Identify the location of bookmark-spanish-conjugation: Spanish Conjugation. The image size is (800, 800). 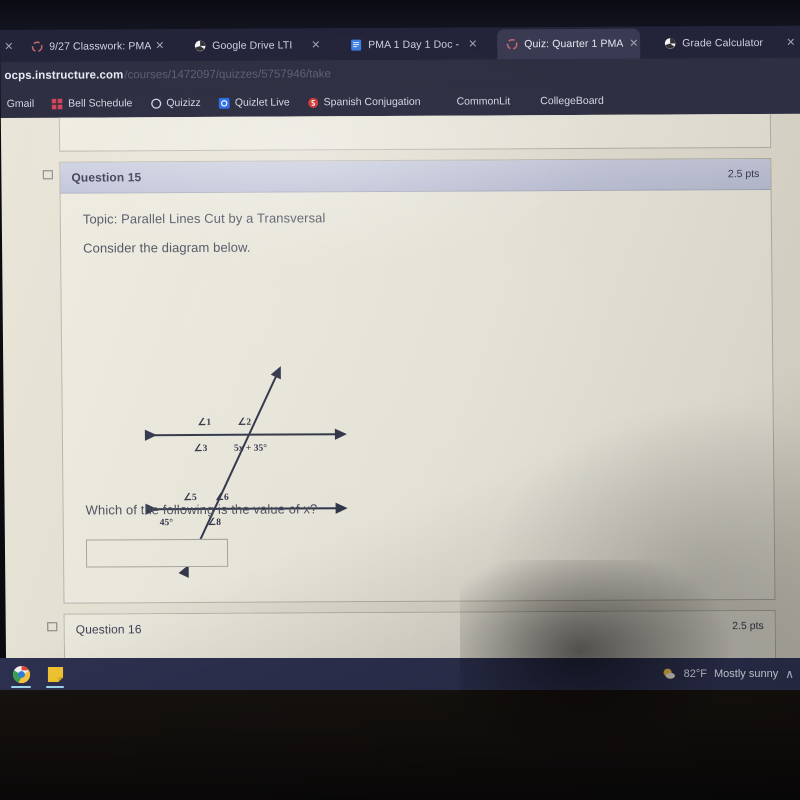
(364, 102).